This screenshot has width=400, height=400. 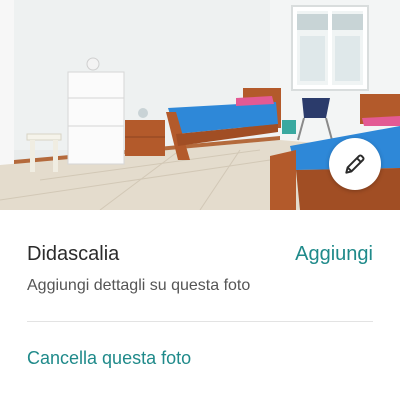 I want to click on edit-photo-button, so click(x=355, y=164).